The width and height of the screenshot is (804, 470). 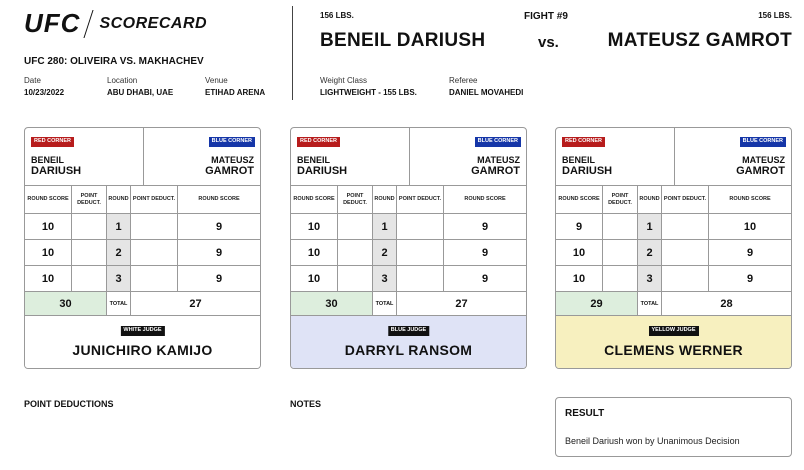 What do you see at coordinates (699, 40) in the screenshot?
I see `blue-fighter-name: MATEUSZ GAMROT` at bounding box center [699, 40].